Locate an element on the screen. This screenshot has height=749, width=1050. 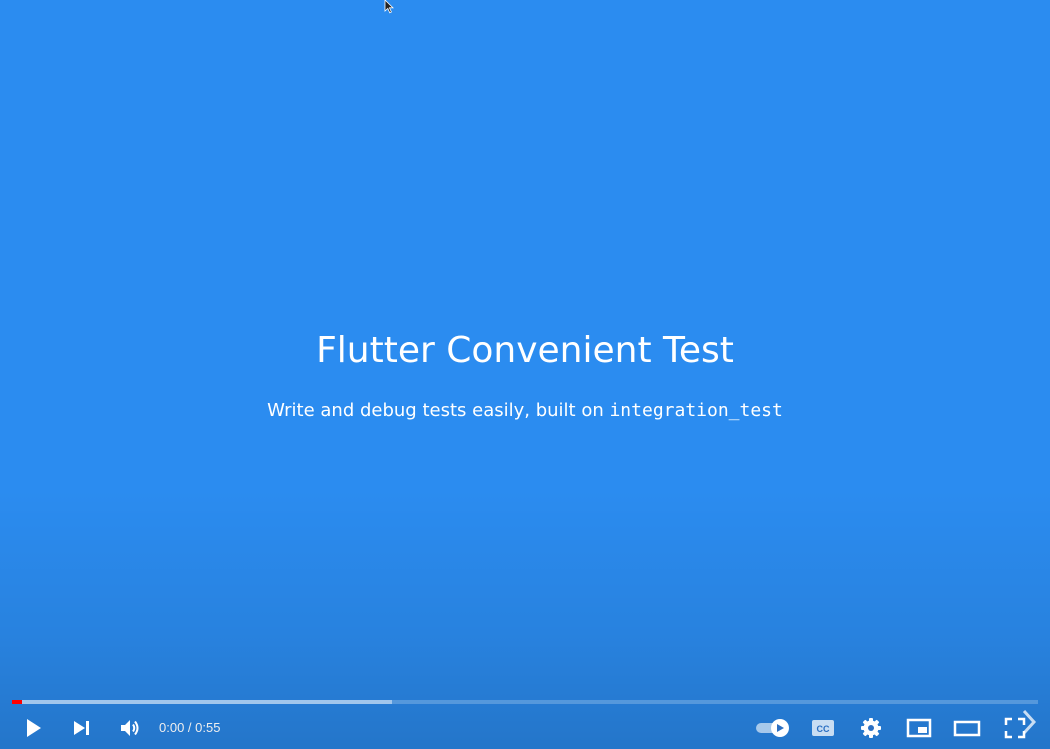
miniplayer-button is located at coordinates (919, 728).